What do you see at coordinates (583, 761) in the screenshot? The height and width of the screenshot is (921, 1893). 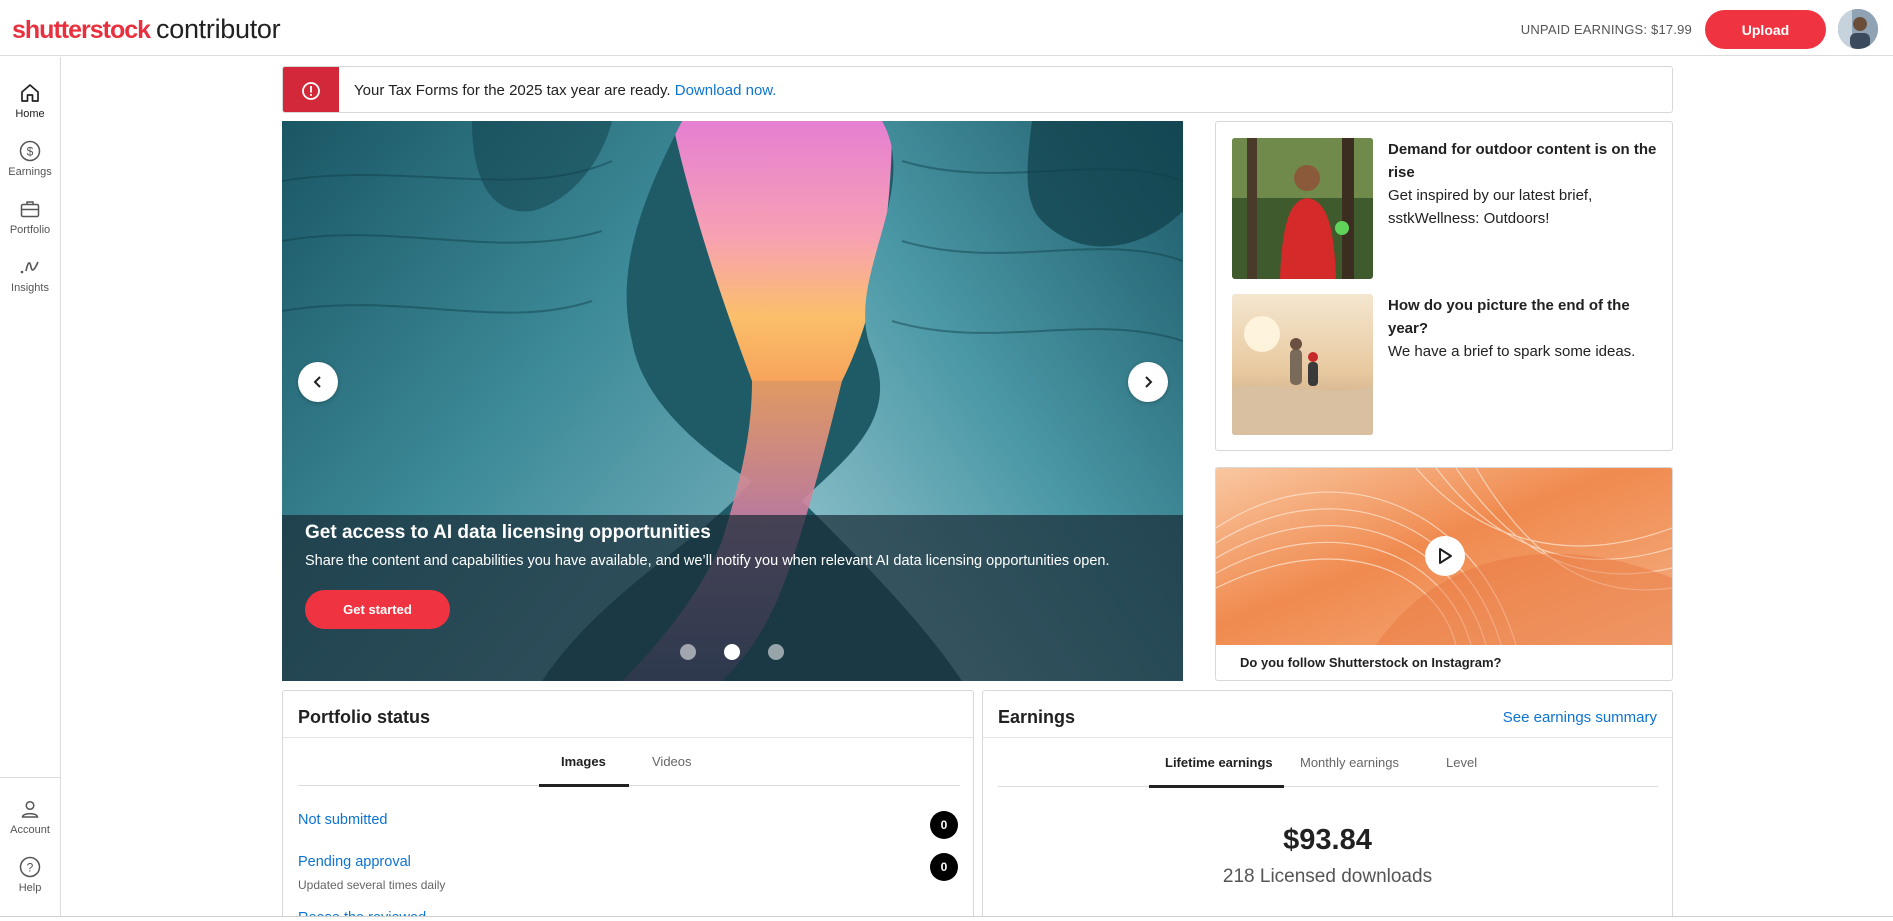 I see `tab-images: Images` at bounding box center [583, 761].